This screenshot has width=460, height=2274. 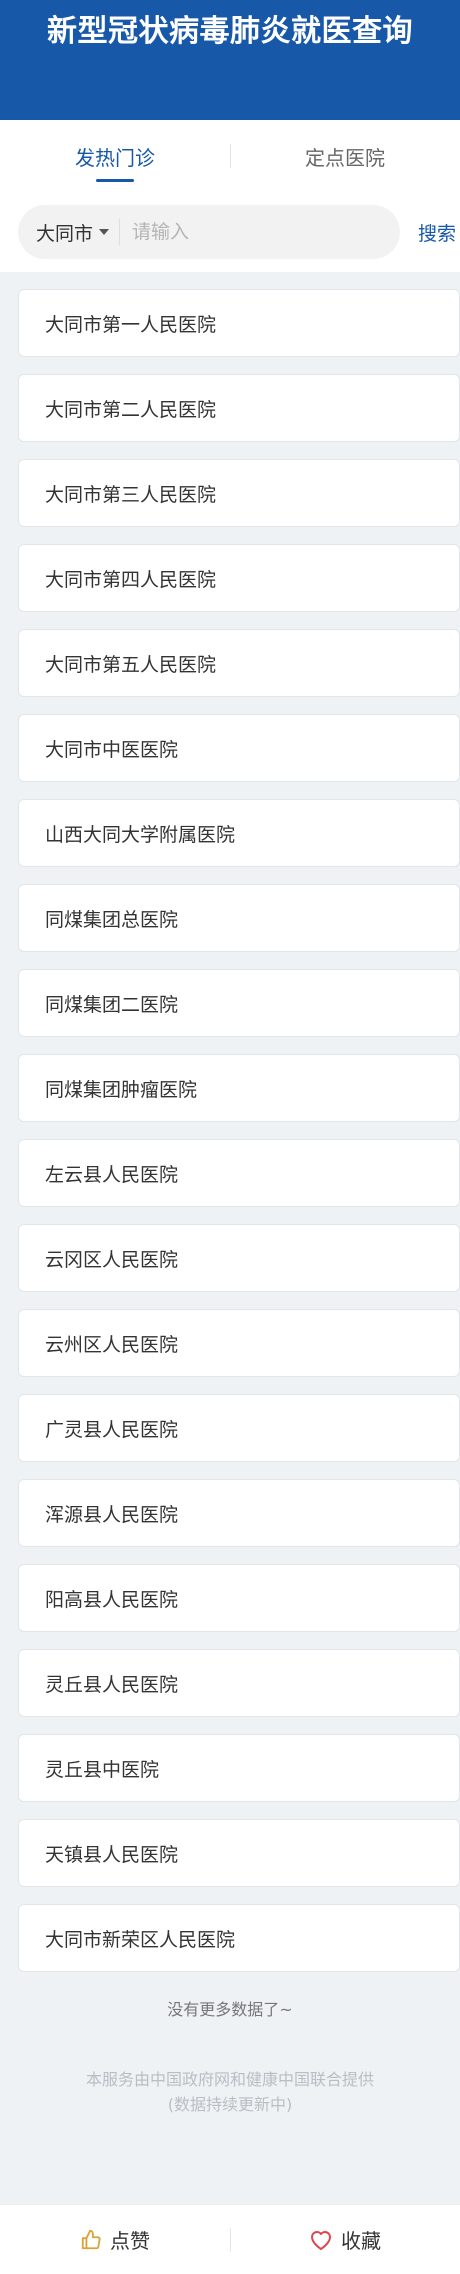 I want to click on list-item: 同煤集团总医院, so click(x=239, y=918).